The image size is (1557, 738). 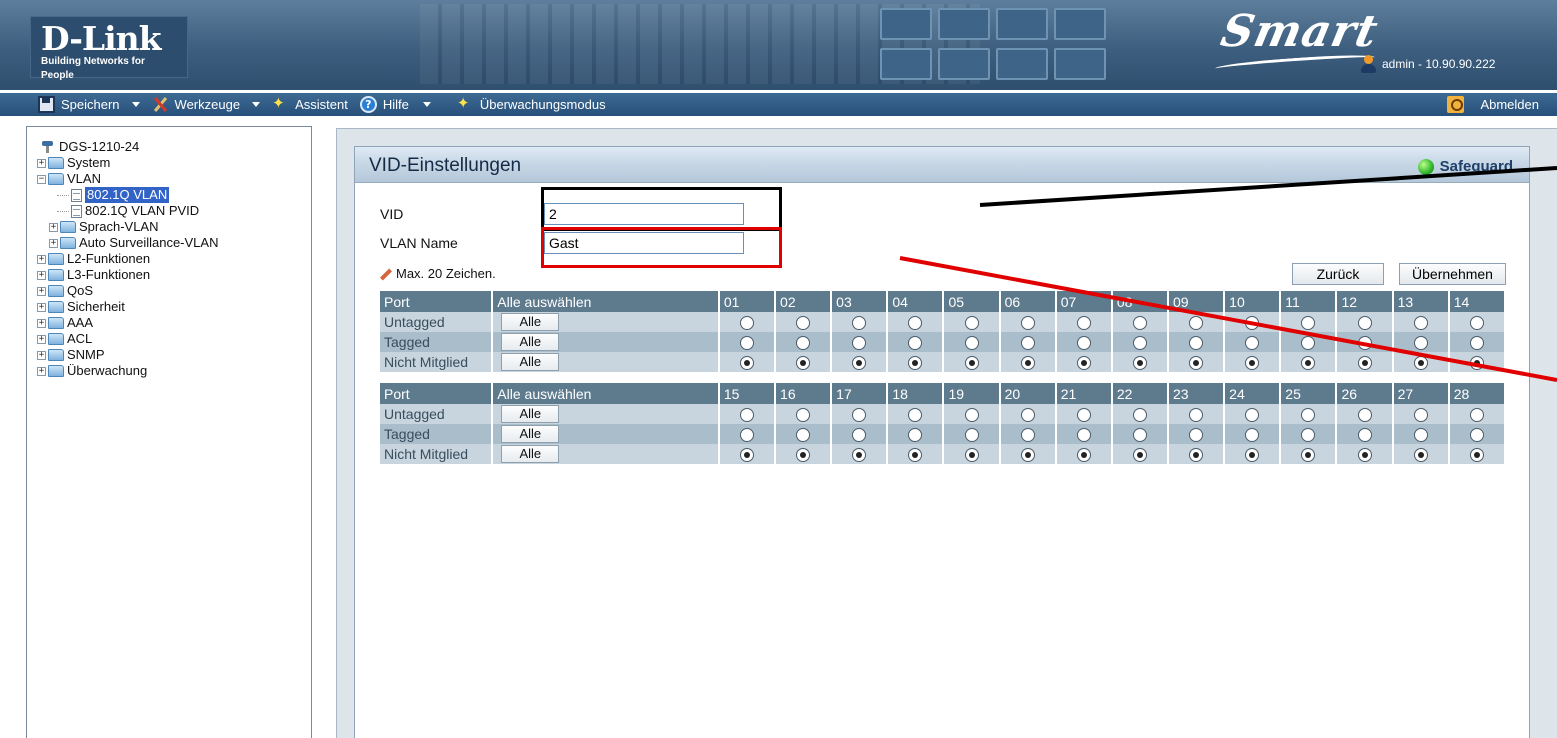 I want to click on tools-menu: Werkzeuge, so click(x=206, y=104).